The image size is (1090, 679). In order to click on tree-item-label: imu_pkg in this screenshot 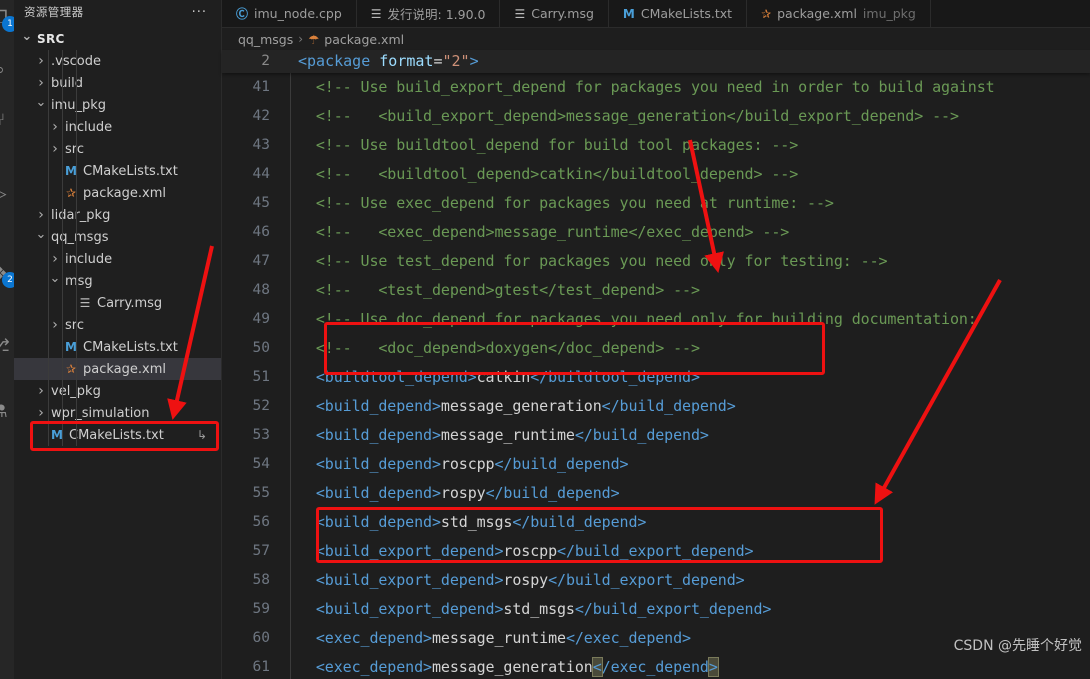, I will do `click(79, 105)`.